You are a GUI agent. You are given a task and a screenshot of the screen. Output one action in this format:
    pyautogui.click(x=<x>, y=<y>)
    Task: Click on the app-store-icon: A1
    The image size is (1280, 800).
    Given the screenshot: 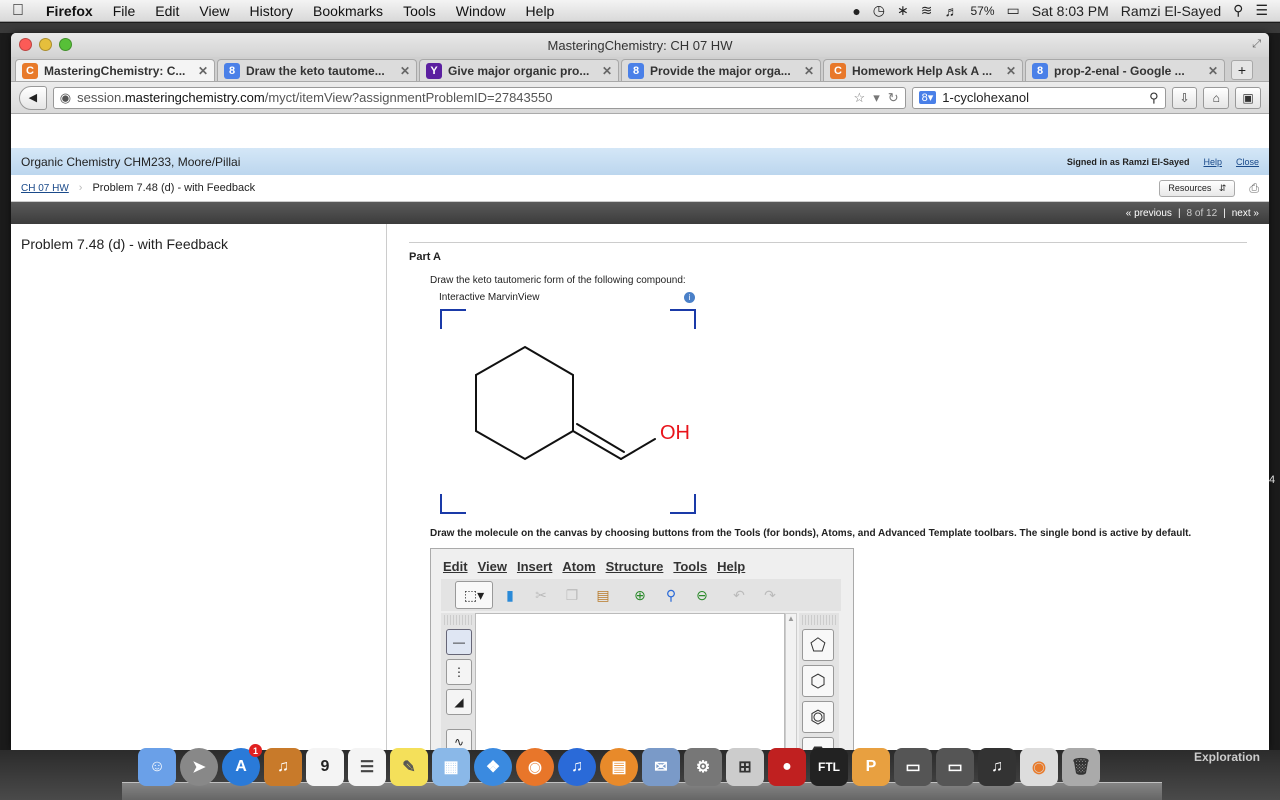 What is the action you would take?
    pyautogui.click(x=242, y=765)
    